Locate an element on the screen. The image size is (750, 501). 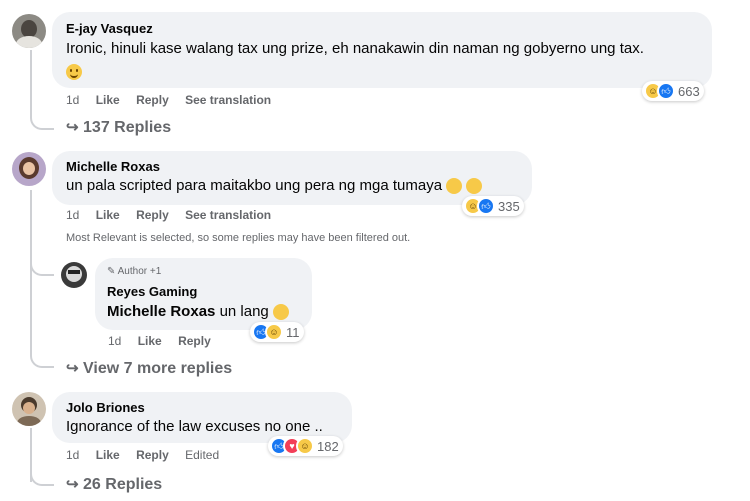
reaction-count: 11 is located at coordinates (293, 332).